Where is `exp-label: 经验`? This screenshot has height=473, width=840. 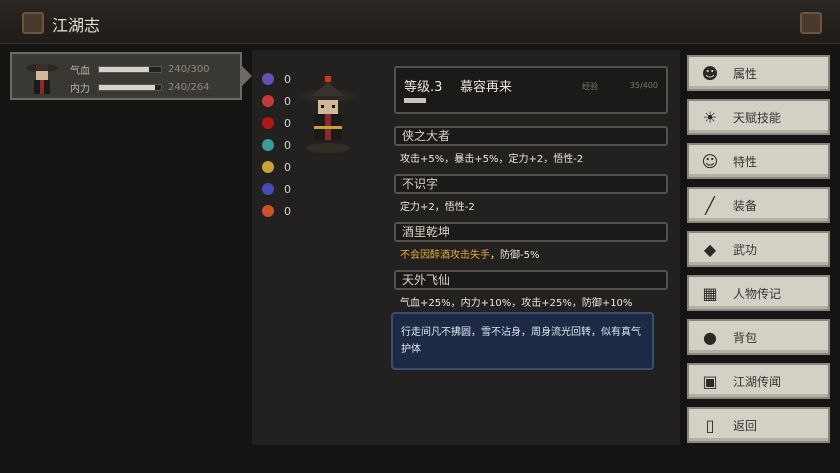 exp-label: 经验 is located at coordinates (590, 86).